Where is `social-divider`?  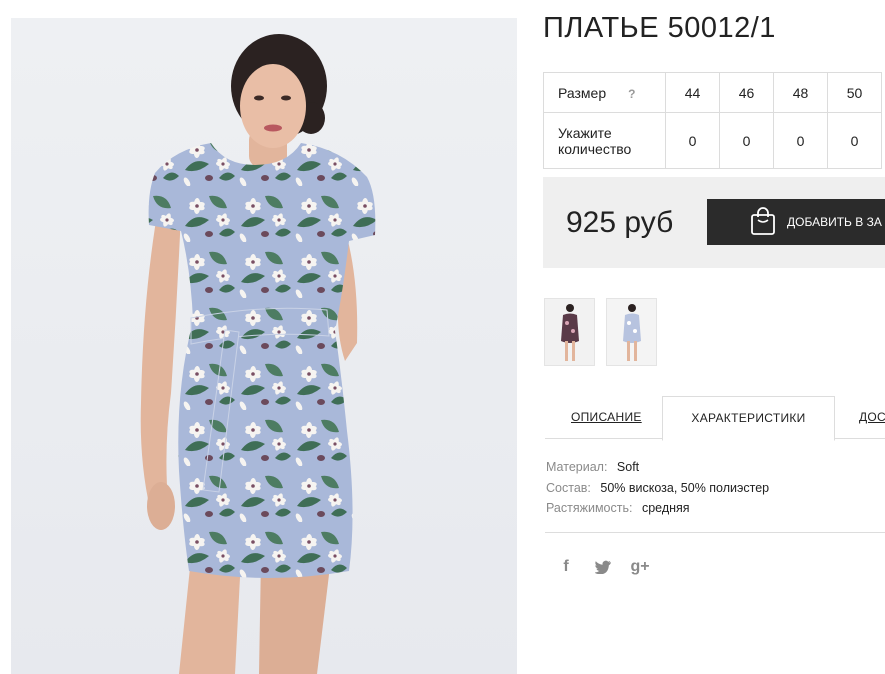
social-divider is located at coordinates (715, 532).